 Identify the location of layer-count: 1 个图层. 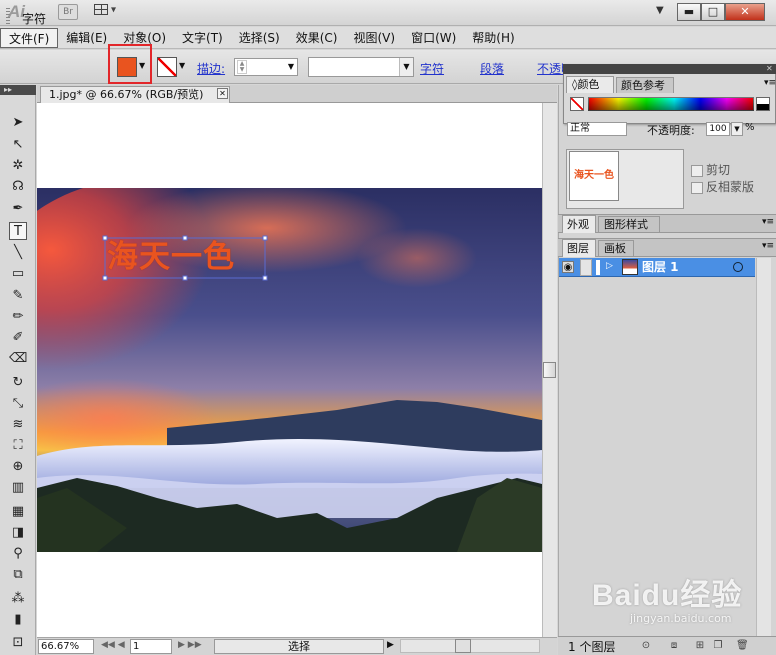
(592, 647).